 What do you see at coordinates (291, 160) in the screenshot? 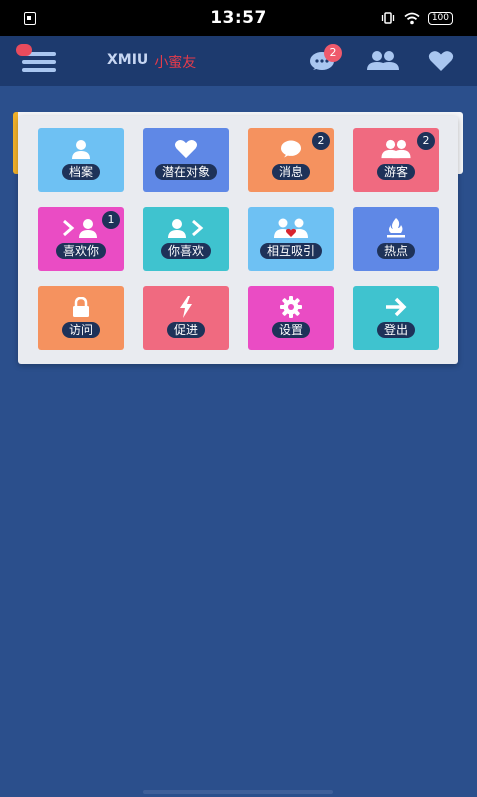
I see `tile-messages: 消息 2` at bounding box center [291, 160].